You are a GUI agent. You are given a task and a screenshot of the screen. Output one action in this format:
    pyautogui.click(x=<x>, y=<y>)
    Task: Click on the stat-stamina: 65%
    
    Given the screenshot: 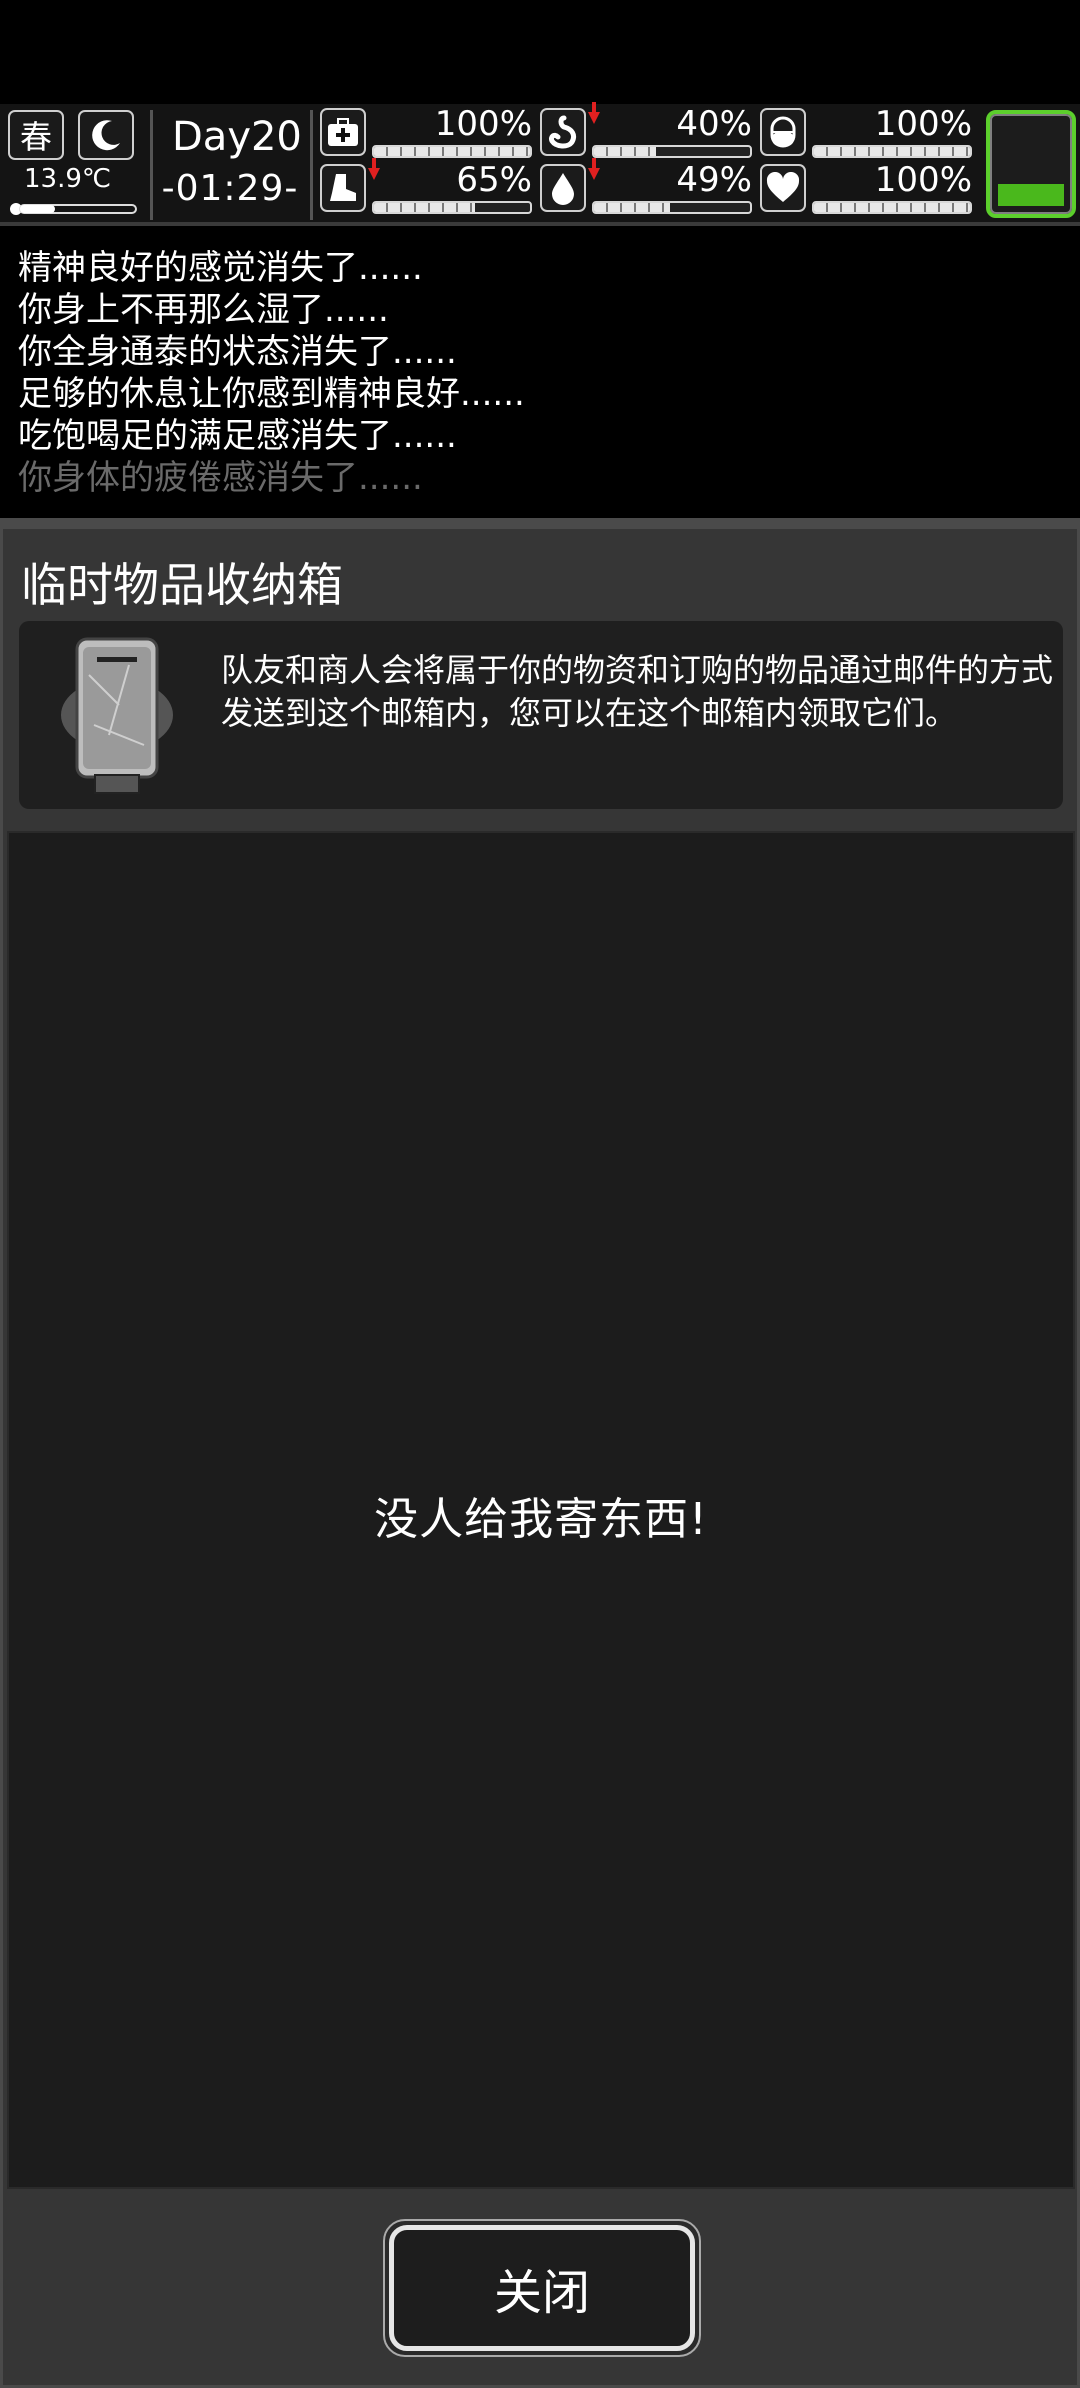 What is the action you would take?
    pyautogui.click(x=426, y=187)
    